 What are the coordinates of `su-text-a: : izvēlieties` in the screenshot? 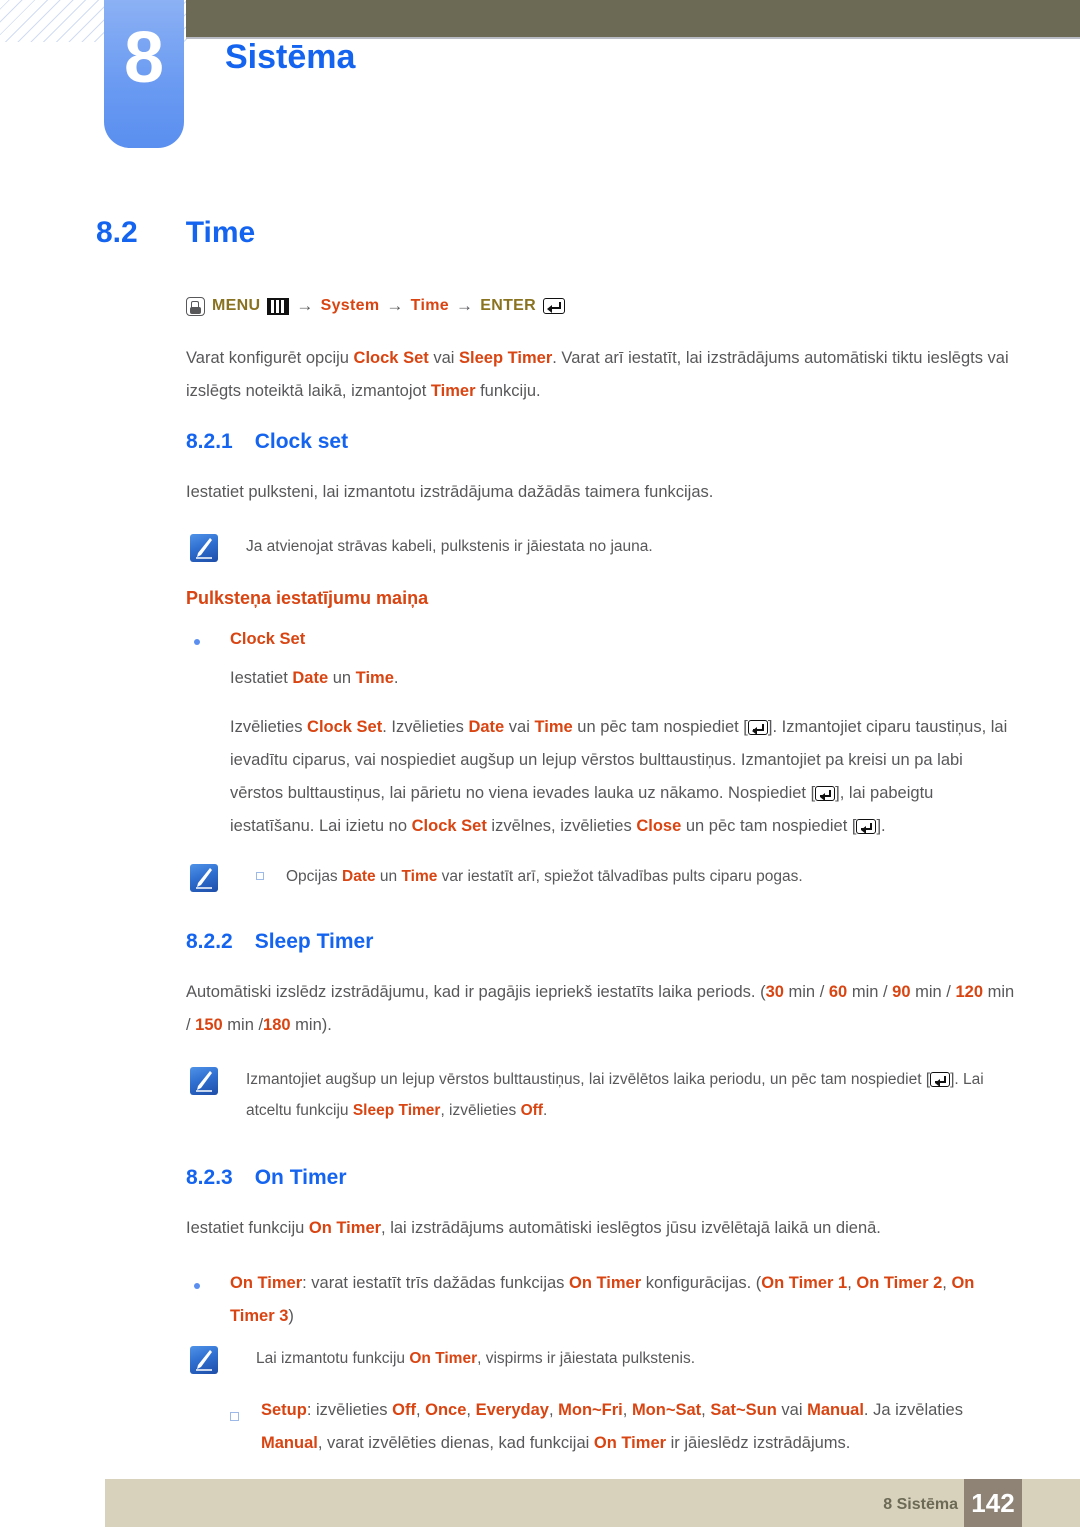 It's located at (349, 1410).